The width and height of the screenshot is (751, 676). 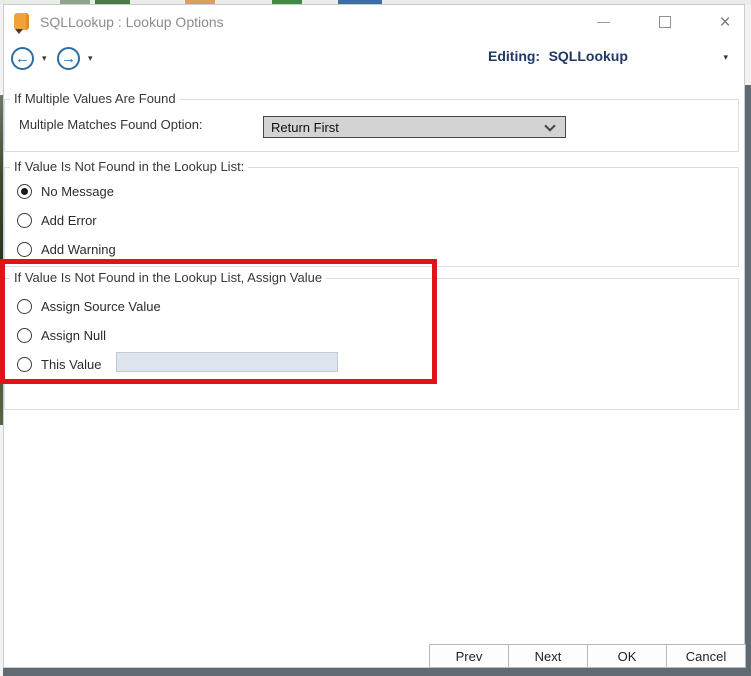 What do you see at coordinates (78, 249) in the screenshot?
I see `radio-label: Add Warning` at bounding box center [78, 249].